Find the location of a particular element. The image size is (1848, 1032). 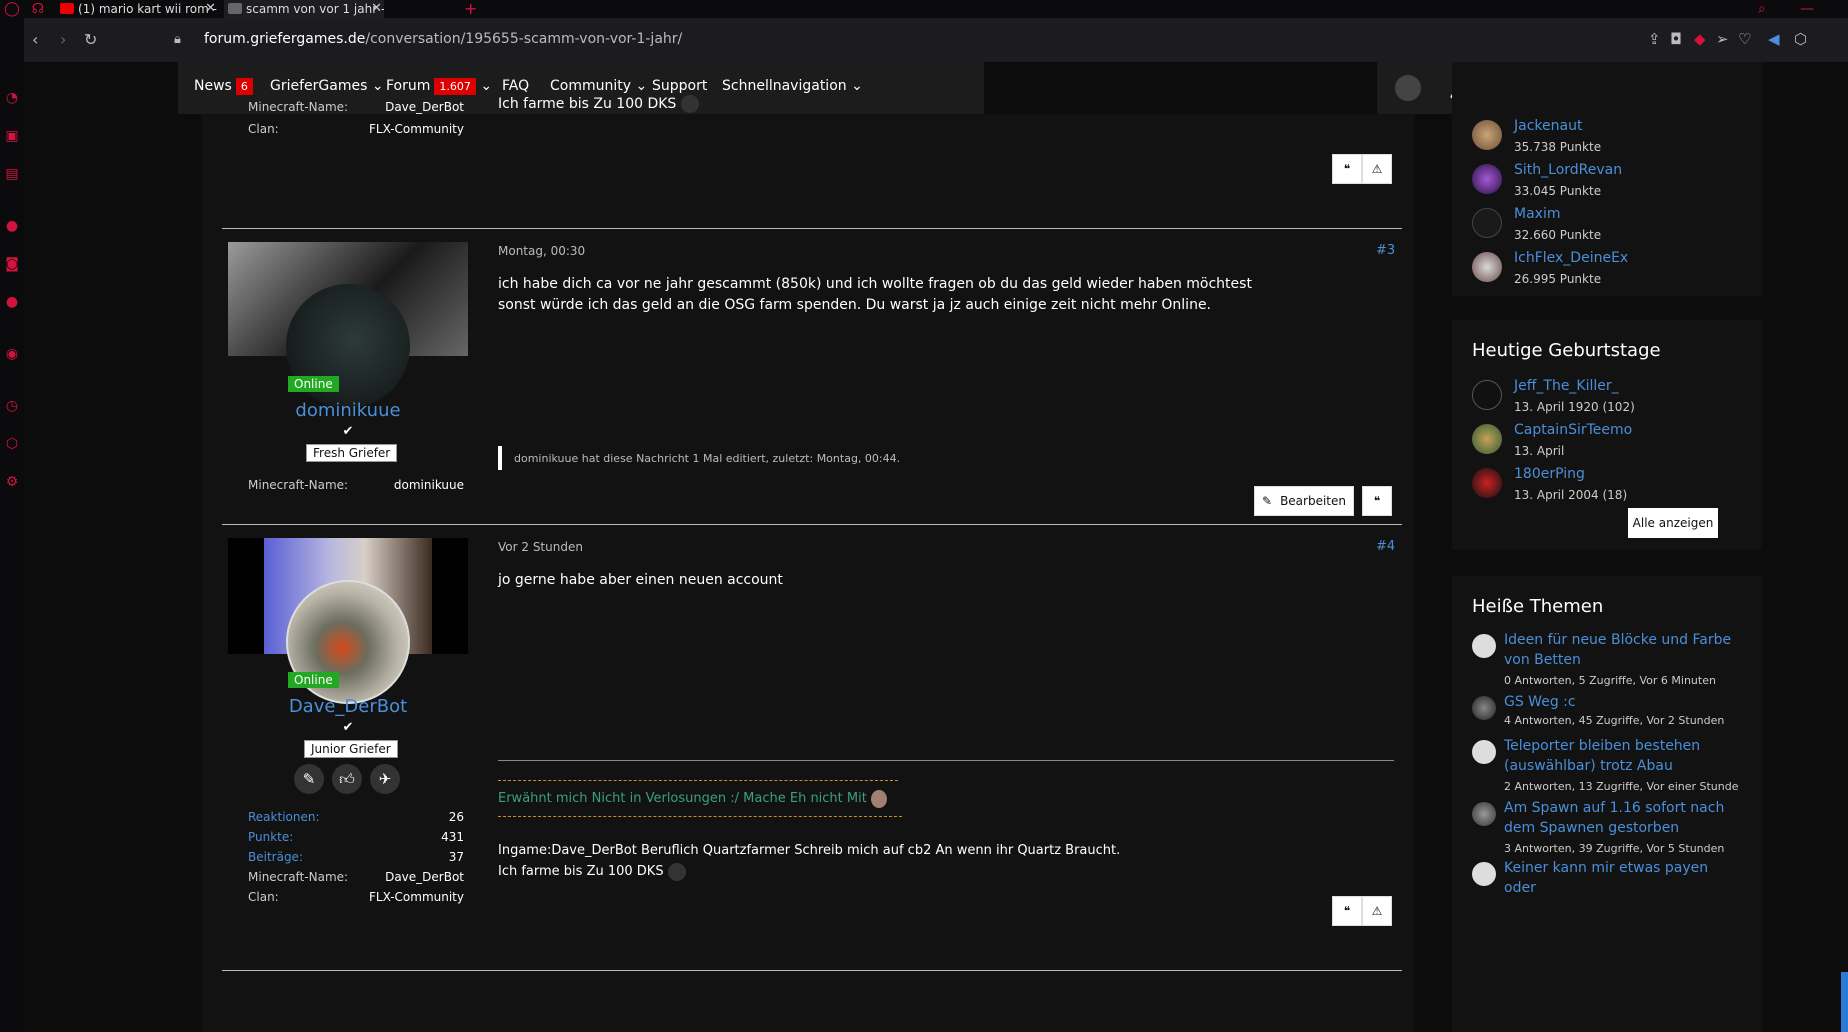

user-link: Maxim is located at coordinates (1537, 214).